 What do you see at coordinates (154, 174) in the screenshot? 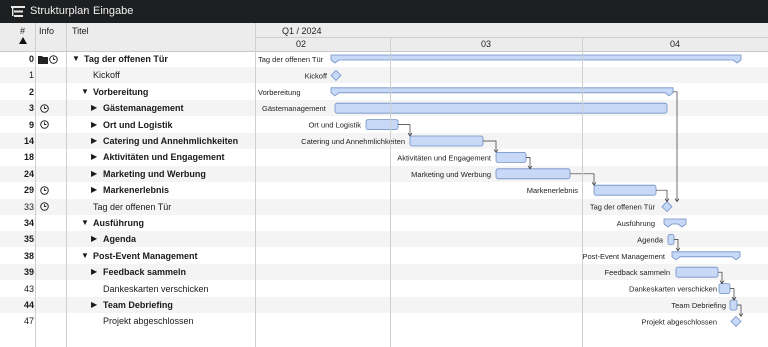
I see `task-title: Marketing und Werbung` at bounding box center [154, 174].